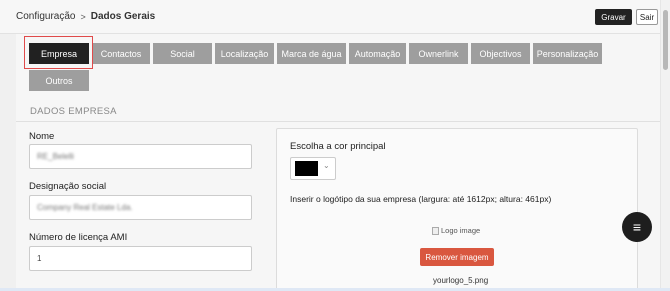 The width and height of the screenshot is (670, 291). What do you see at coordinates (311, 53) in the screenshot?
I see `tab-marca-de-agua: Marca de água` at bounding box center [311, 53].